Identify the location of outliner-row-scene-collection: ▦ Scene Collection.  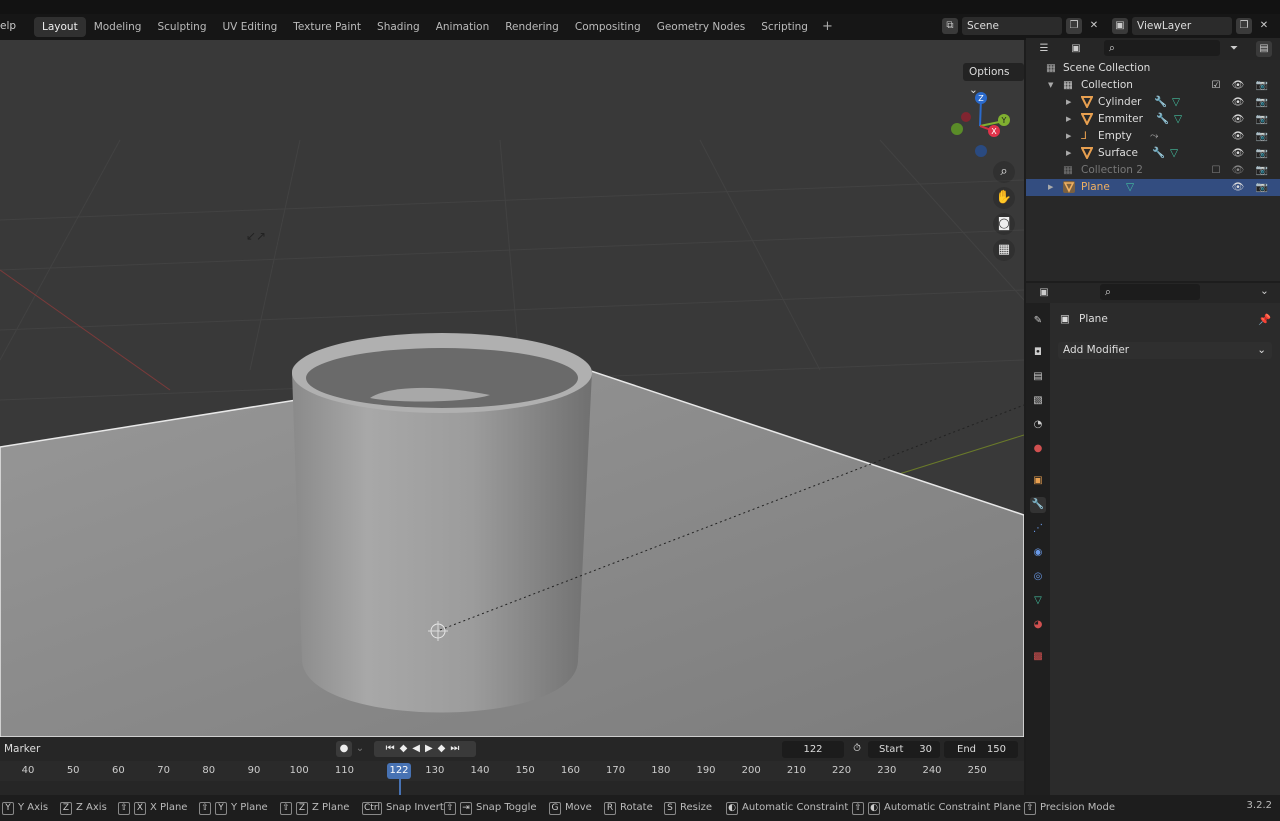
(1153, 68).